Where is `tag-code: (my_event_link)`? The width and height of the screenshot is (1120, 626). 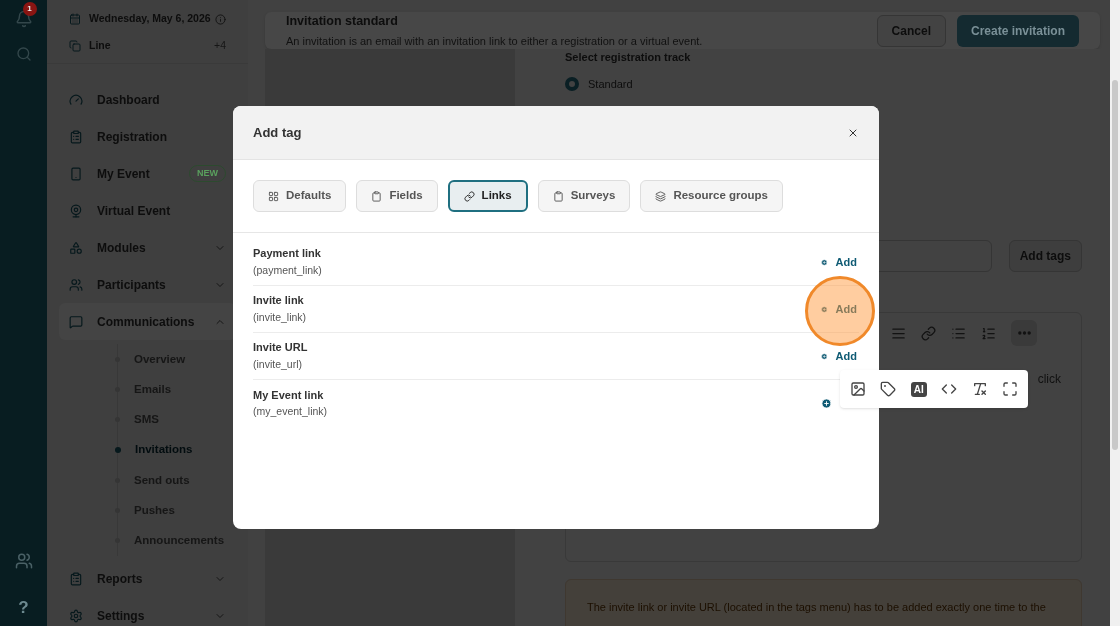
tag-code: (my_event_link) is located at coordinates (291, 412).